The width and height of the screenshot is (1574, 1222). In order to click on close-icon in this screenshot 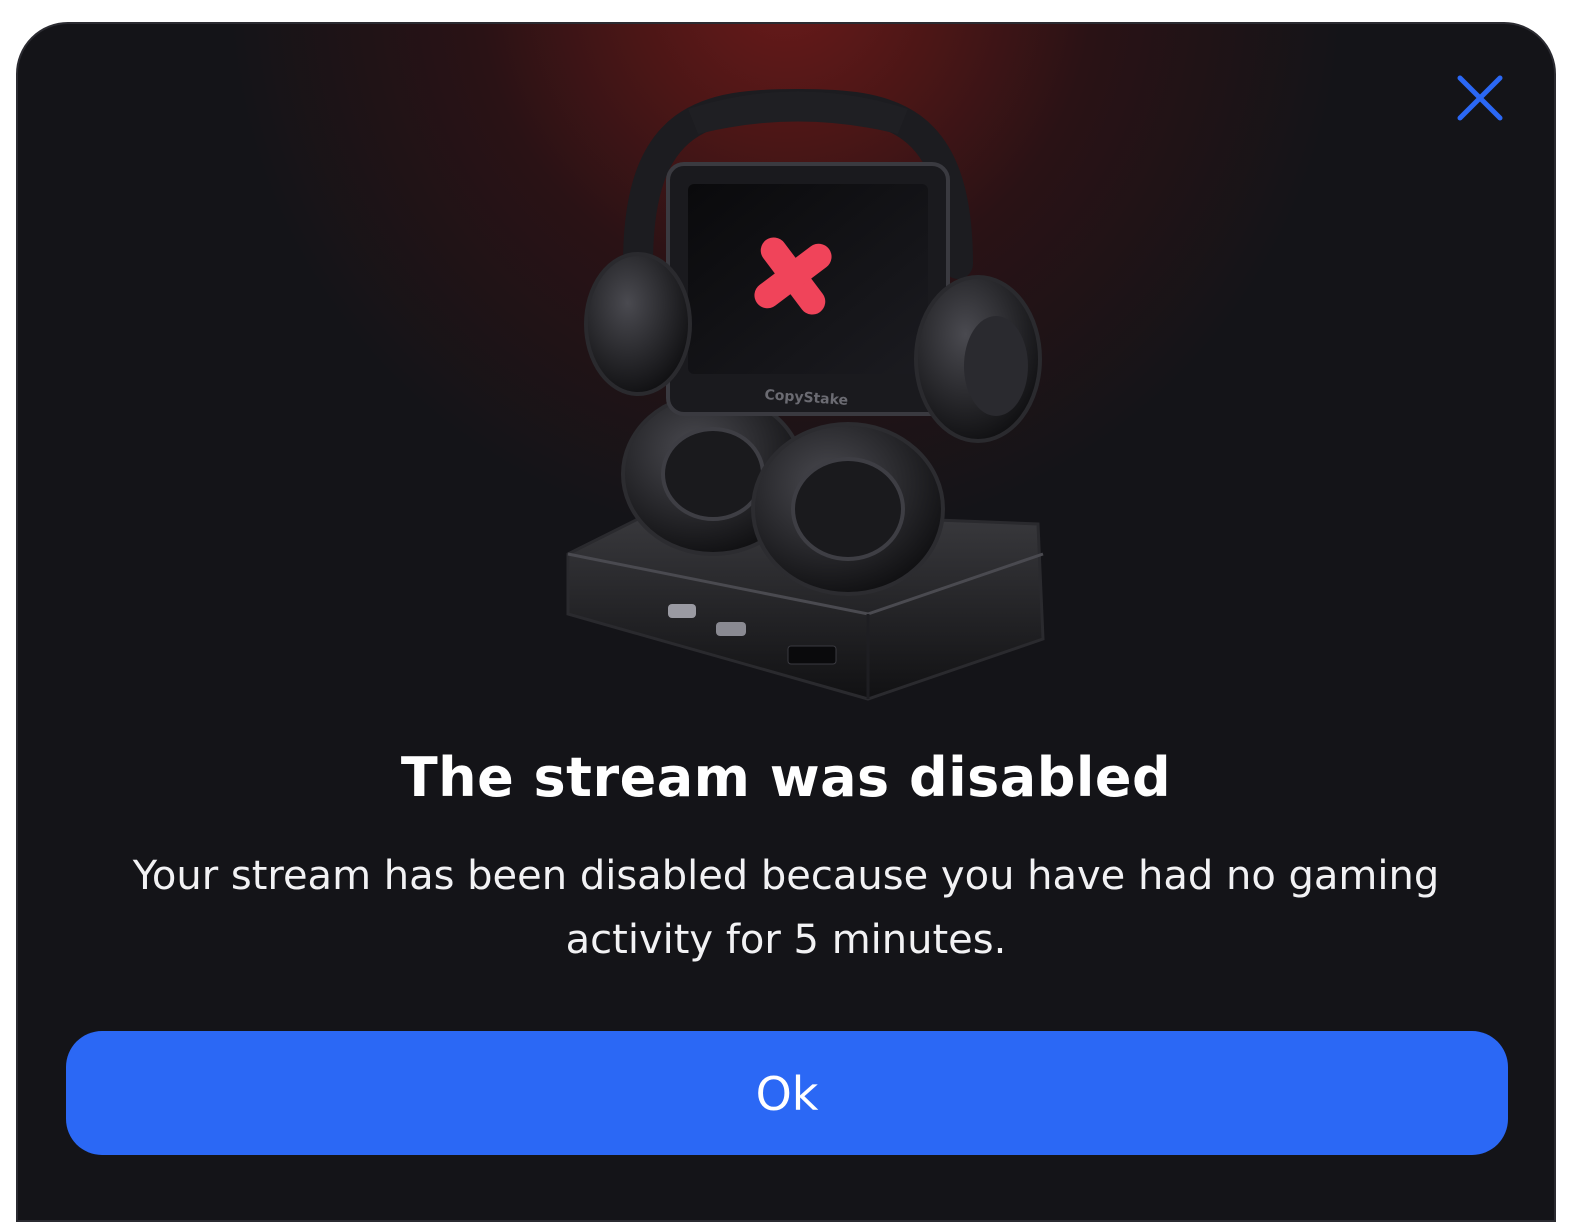, I will do `click(1480, 98)`.